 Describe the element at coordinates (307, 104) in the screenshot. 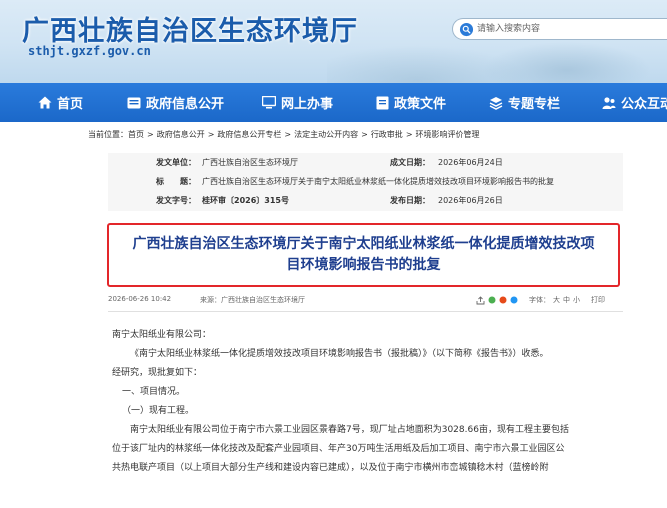

I see `nav-item-label: 网上办事` at that location.